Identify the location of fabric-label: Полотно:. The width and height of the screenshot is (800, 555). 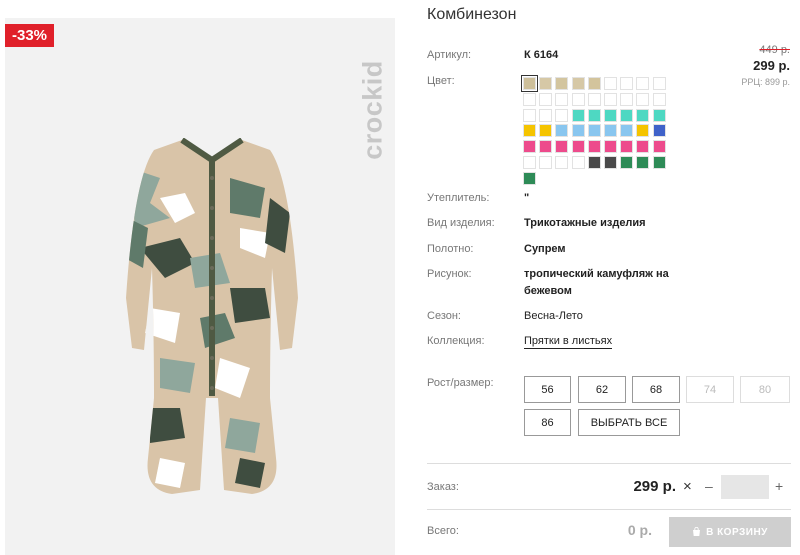
(450, 249).